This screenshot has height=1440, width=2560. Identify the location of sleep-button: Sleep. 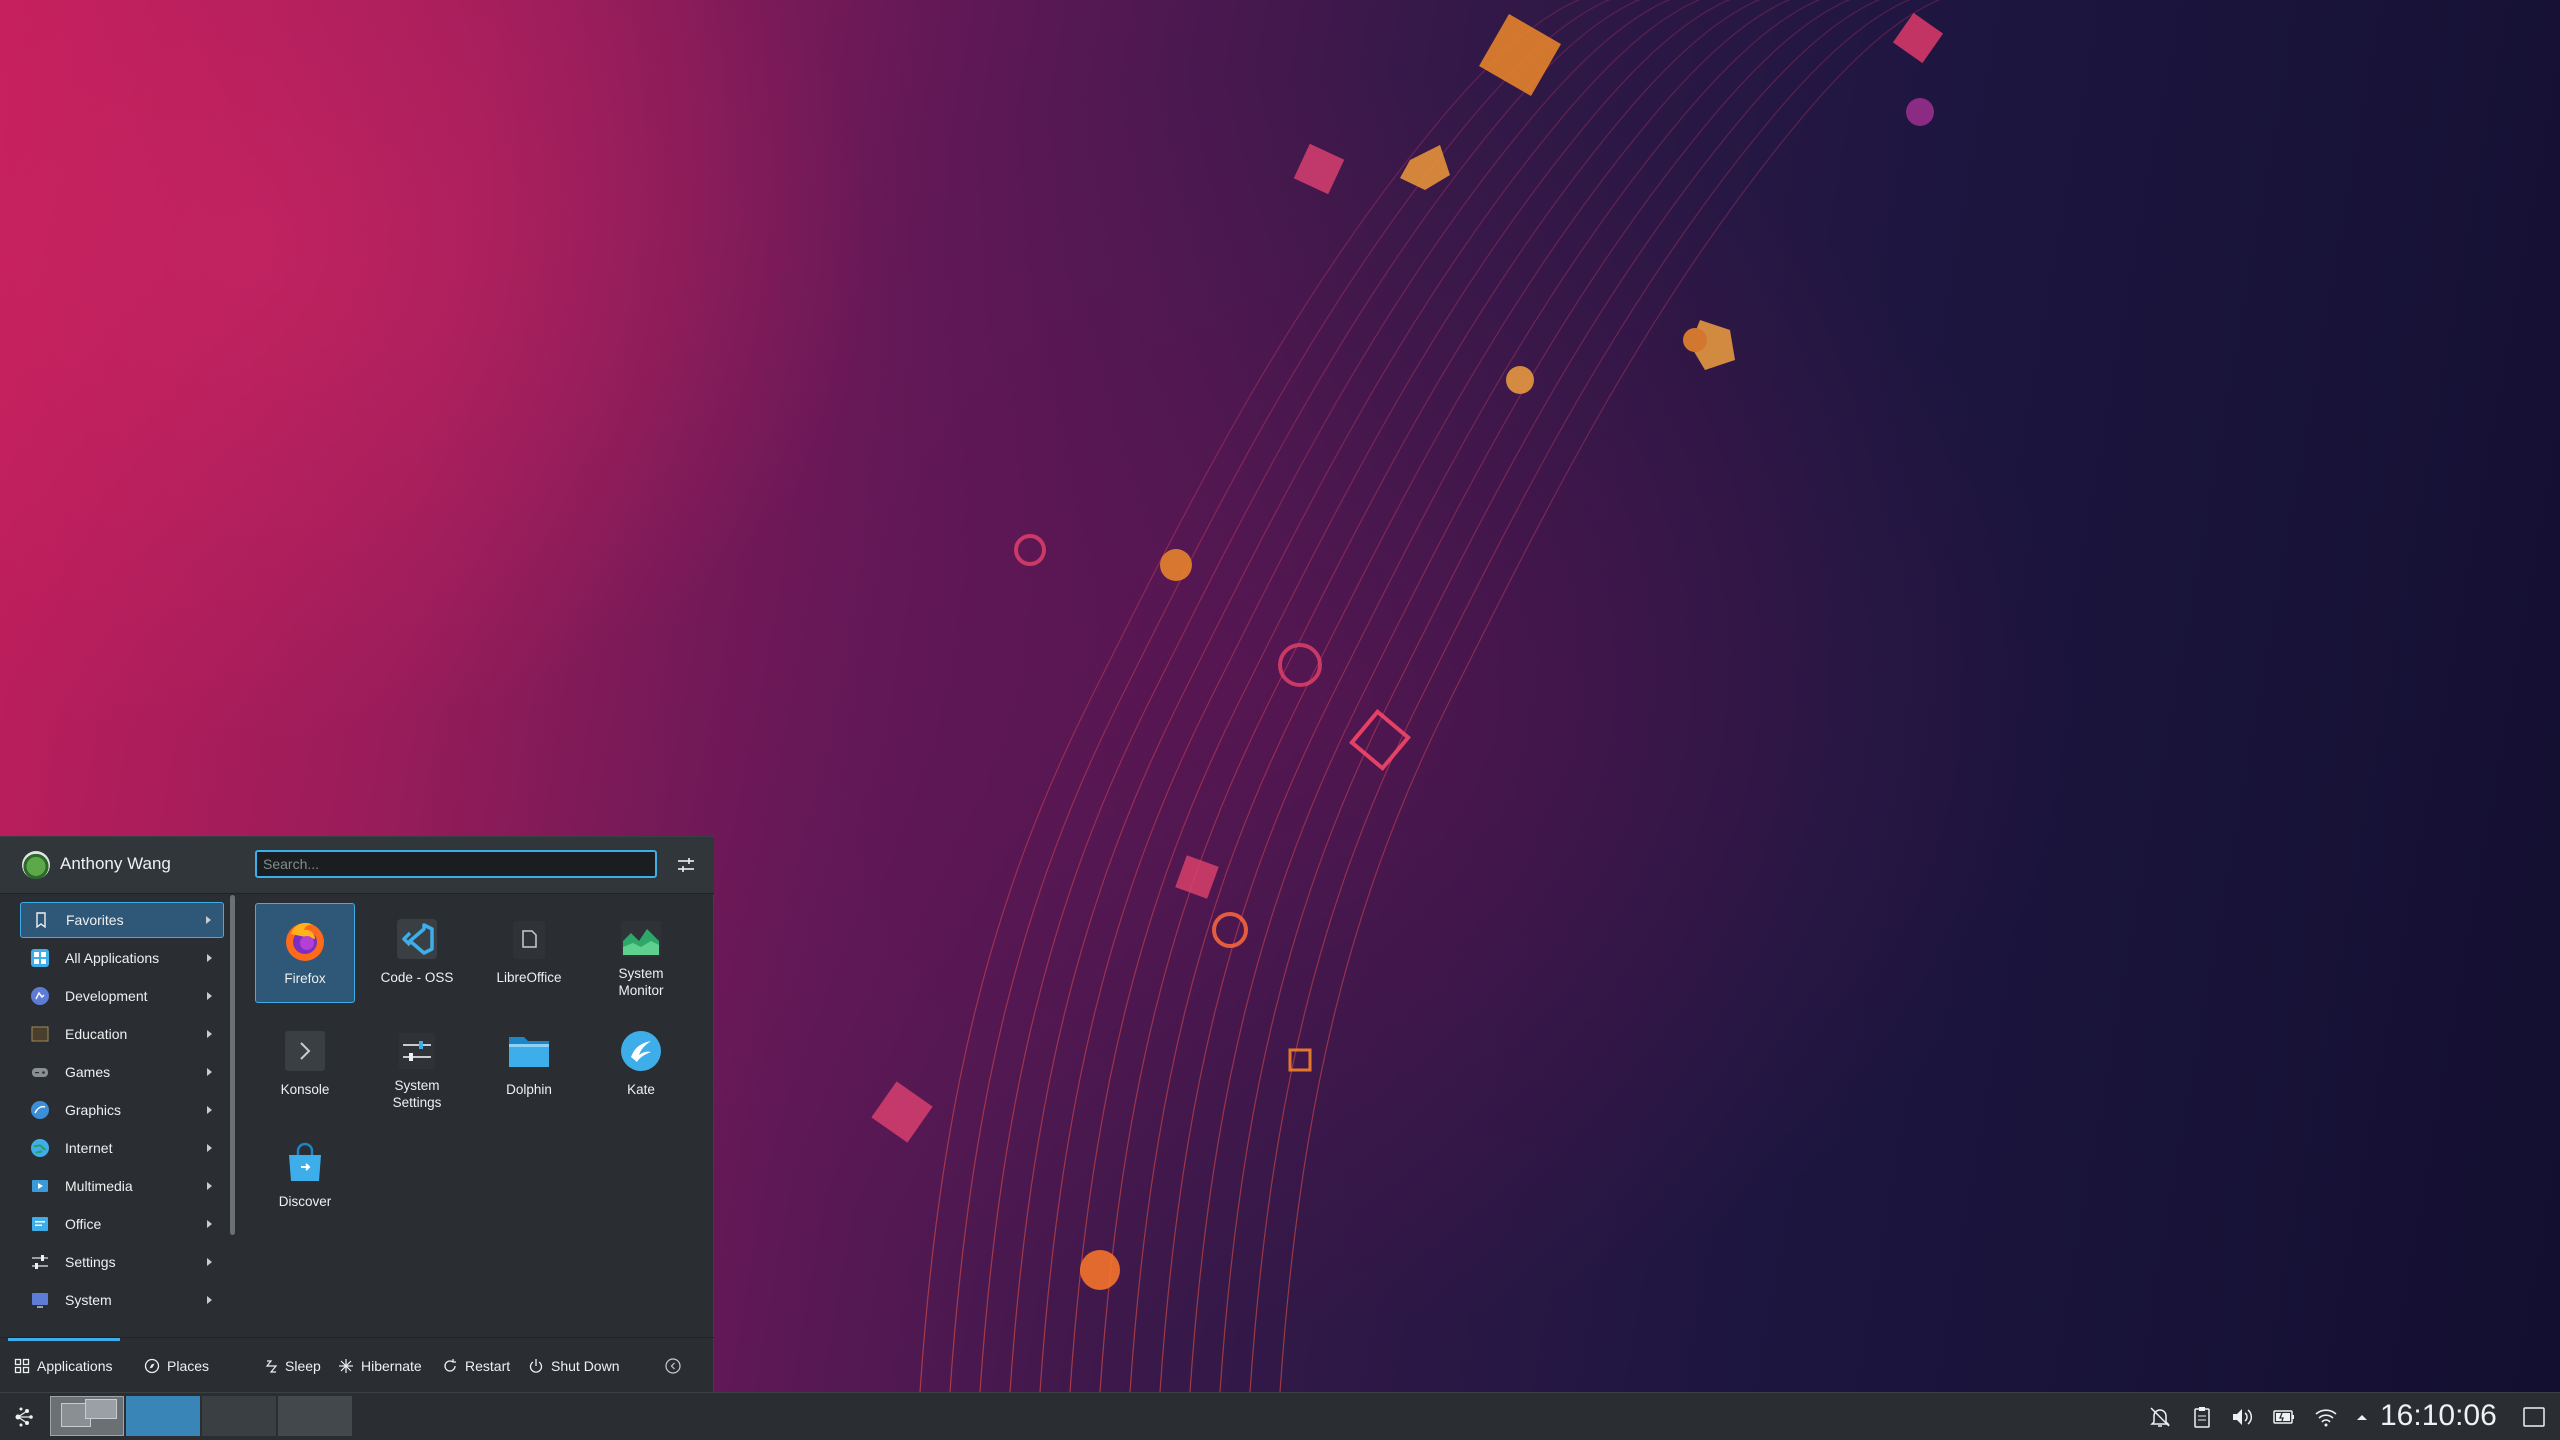
(291, 1366).